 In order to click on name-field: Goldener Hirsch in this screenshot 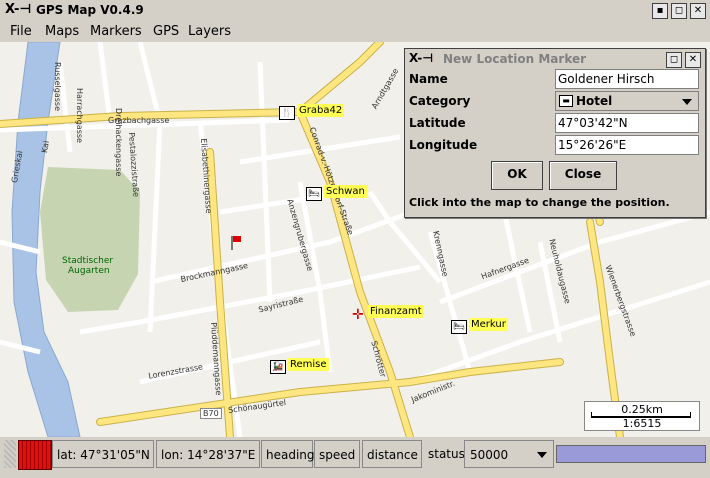, I will do `click(627, 79)`.